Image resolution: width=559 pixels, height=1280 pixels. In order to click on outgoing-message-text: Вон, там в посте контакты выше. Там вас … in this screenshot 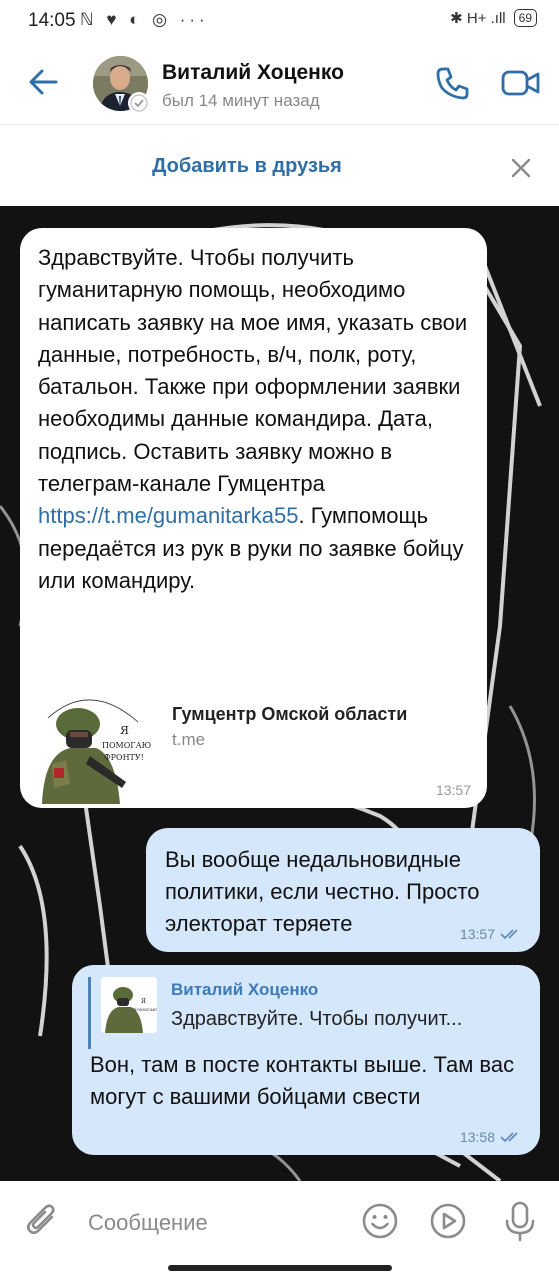, I will do `click(302, 1080)`.